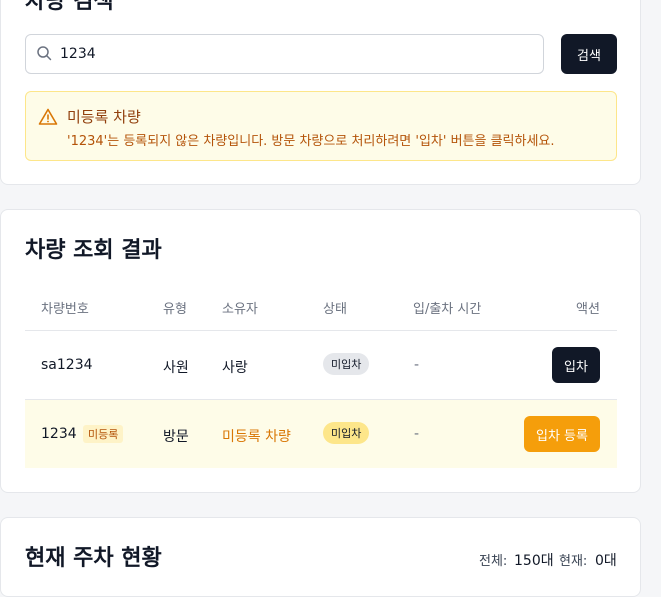 The width and height of the screenshot is (661, 597). What do you see at coordinates (44, 53) in the screenshot?
I see `search-icon` at bounding box center [44, 53].